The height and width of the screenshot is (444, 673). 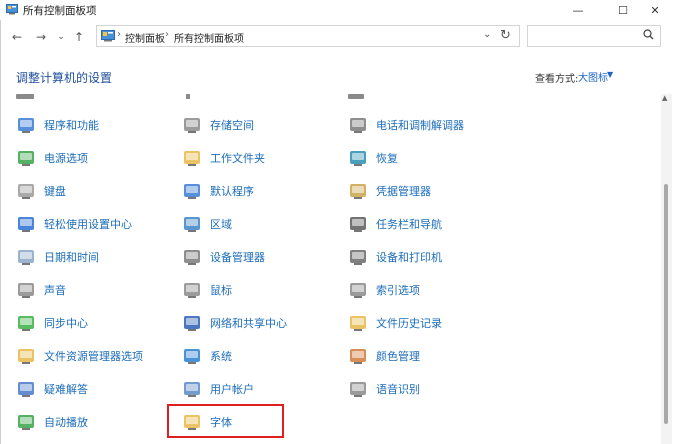 I want to click on control-panel-item: 凭据管理器, so click(x=389, y=191).